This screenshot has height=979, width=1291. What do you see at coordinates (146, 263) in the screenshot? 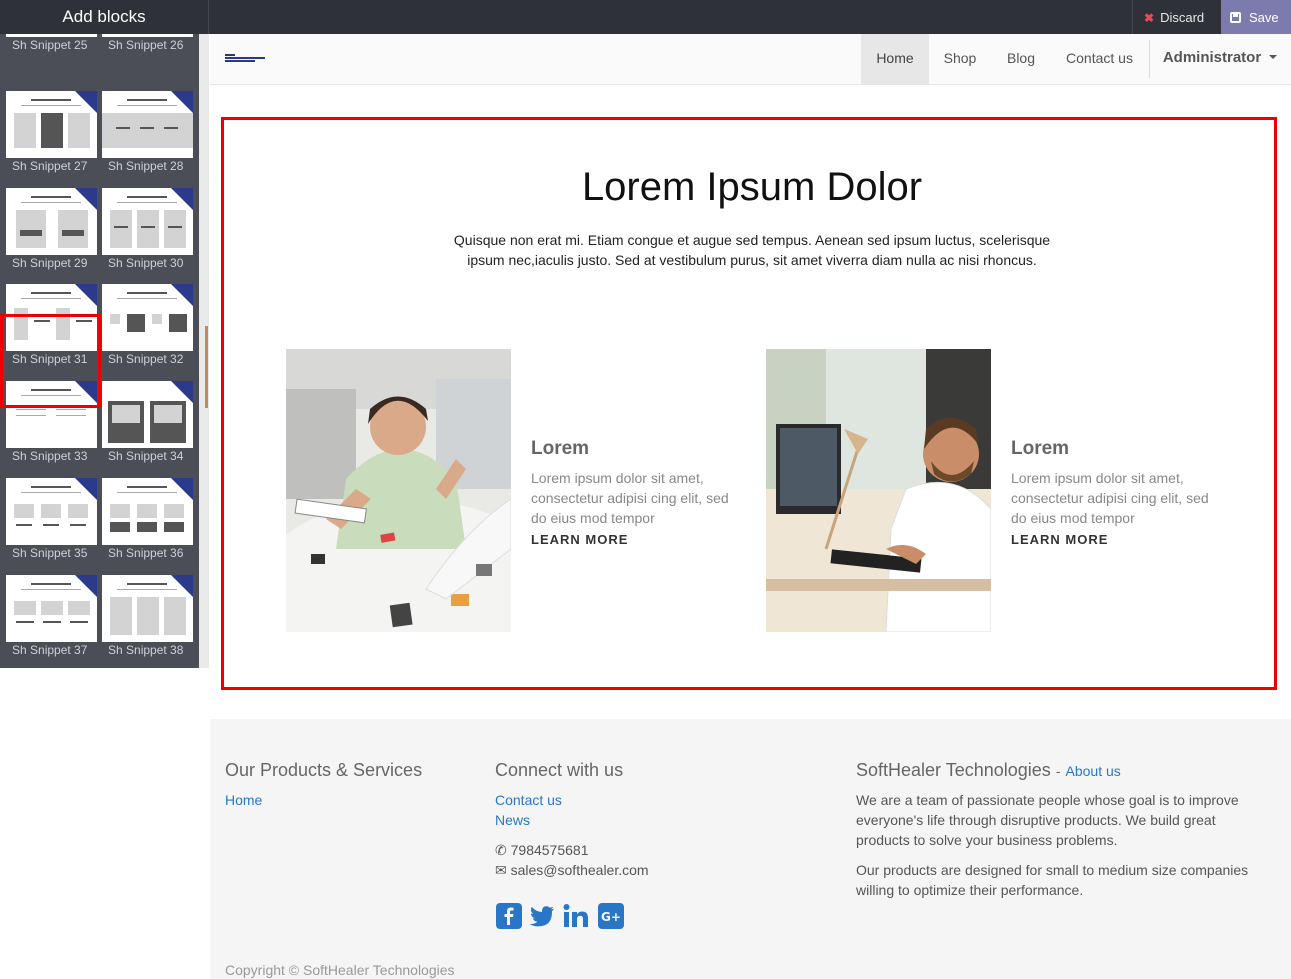
I see `snippet-label: Sh Snippet 30` at bounding box center [146, 263].